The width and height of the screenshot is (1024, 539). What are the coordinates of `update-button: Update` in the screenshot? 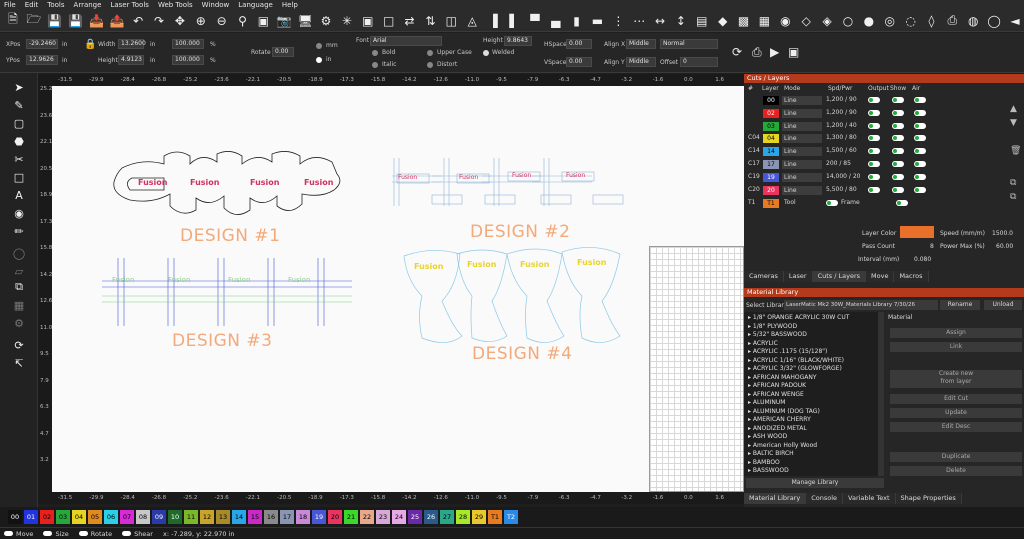 It's located at (956, 413).